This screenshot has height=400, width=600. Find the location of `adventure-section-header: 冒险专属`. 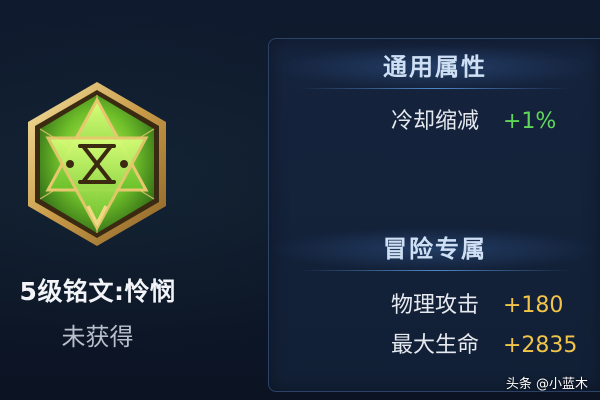

adventure-section-header: 冒险专属 is located at coordinates (434, 249).